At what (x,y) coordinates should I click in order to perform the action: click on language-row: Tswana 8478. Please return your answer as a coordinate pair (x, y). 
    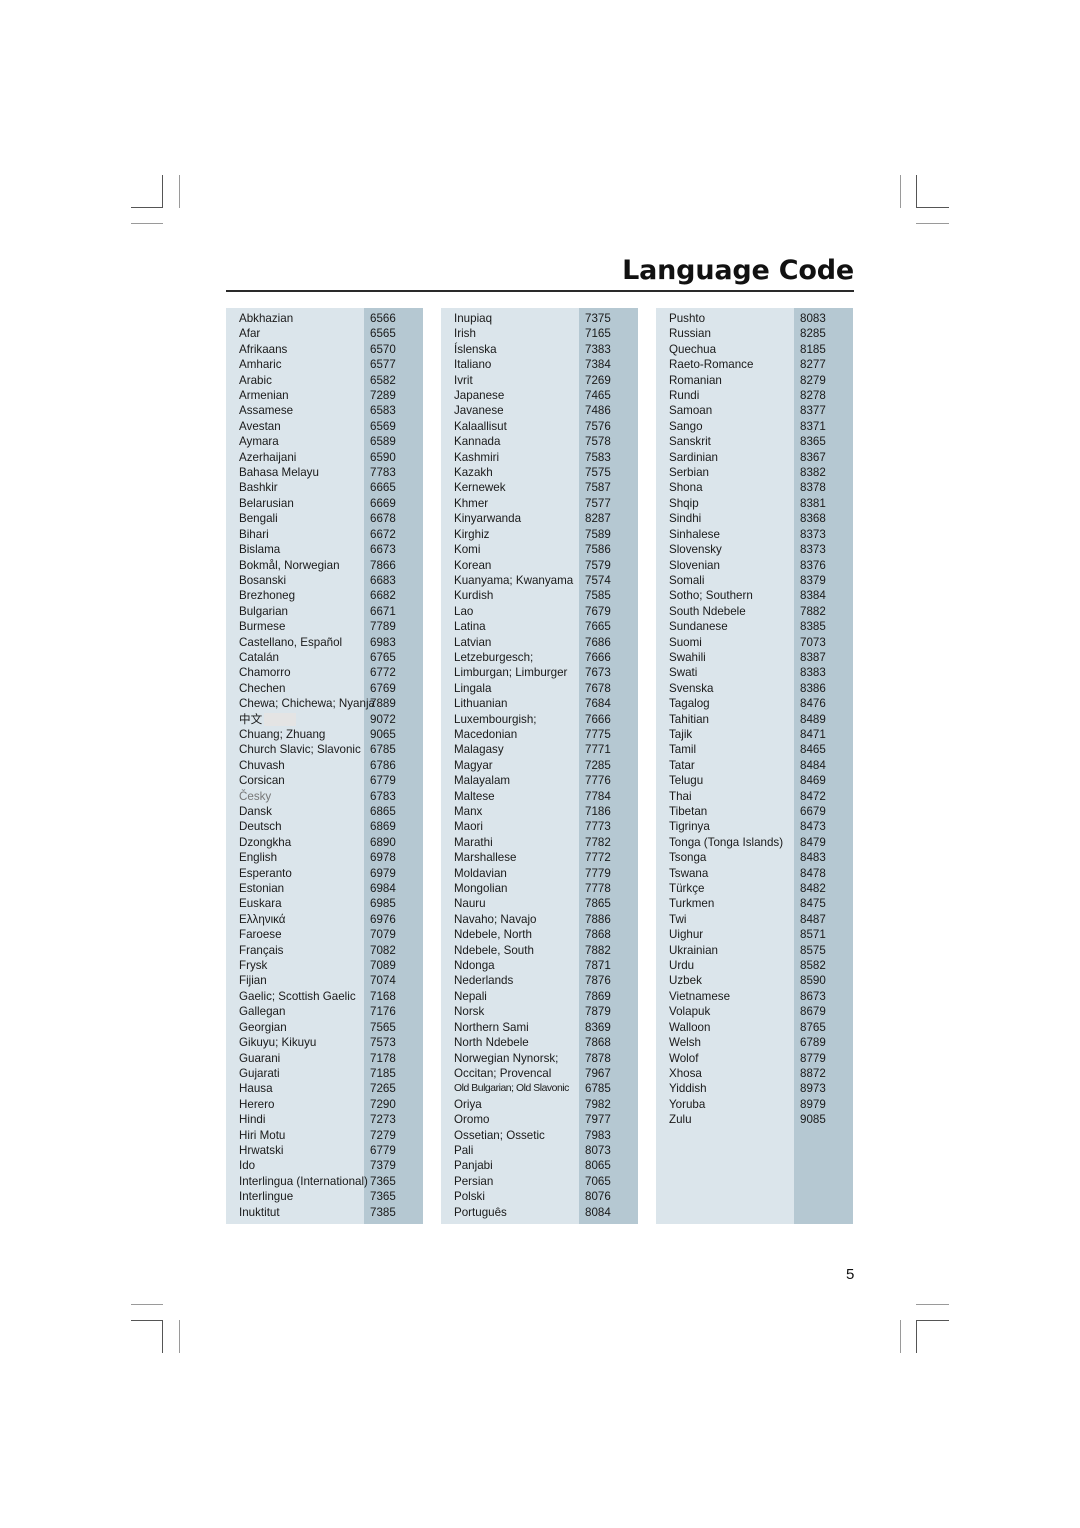
    Looking at the image, I should click on (754, 873).